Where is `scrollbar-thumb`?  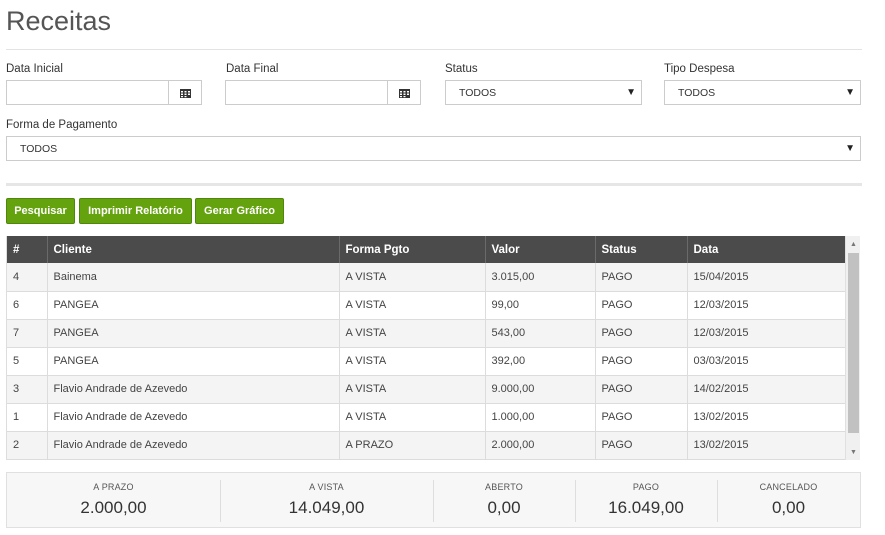
scrollbar-thumb is located at coordinates (853, 343).